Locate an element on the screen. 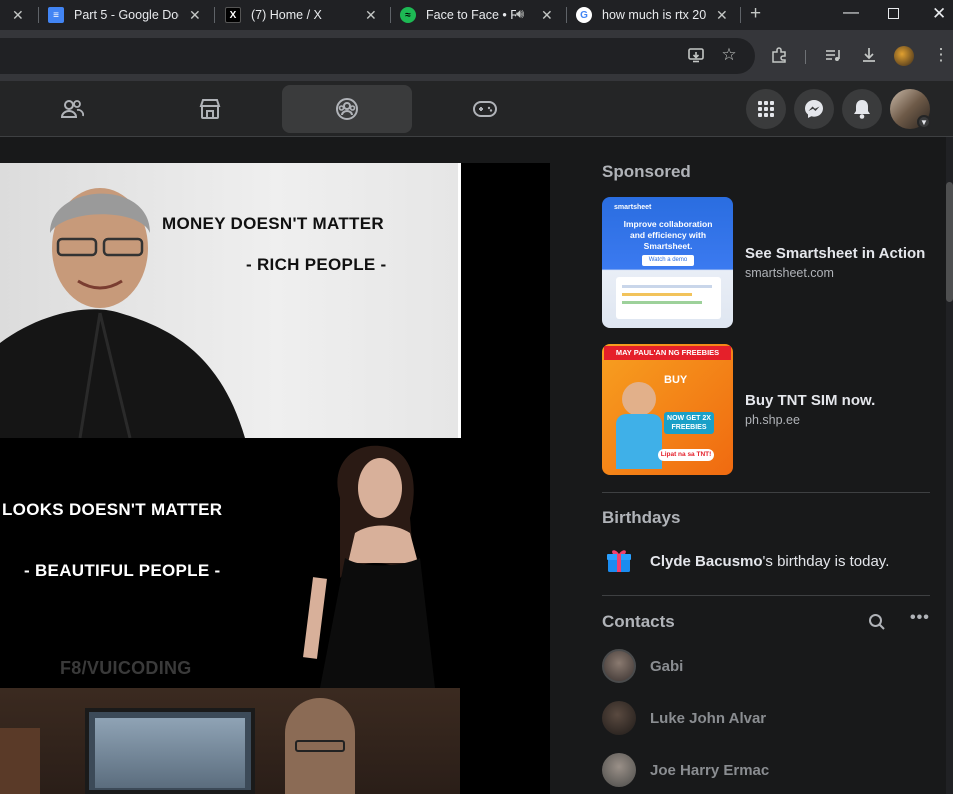 Image resolution: width=953 pixels, height=794 pixels. scrollbar-thumb is located at coordinates (949, 242).